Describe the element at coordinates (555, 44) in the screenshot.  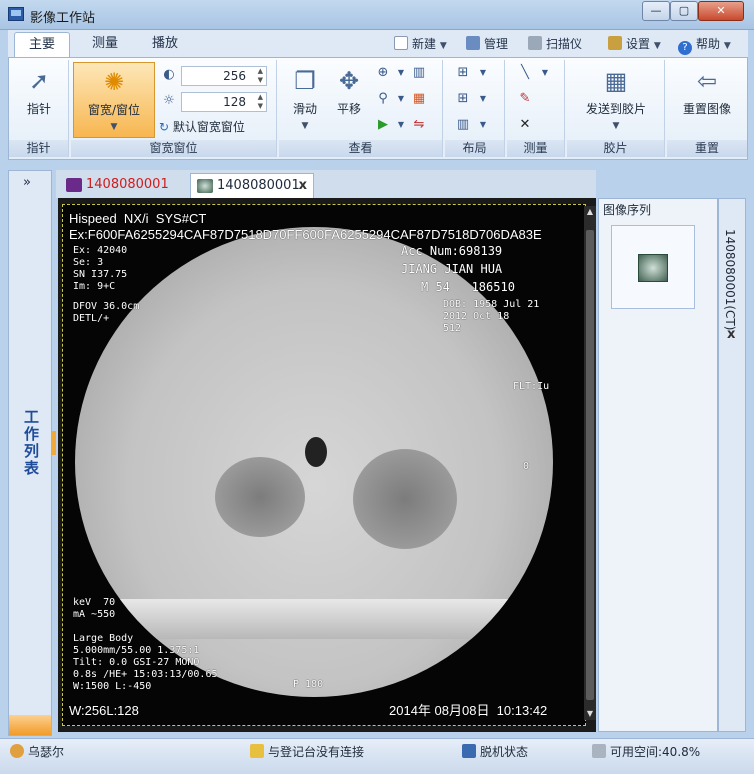
I see `scanner-button: 扫描仪` at that location.